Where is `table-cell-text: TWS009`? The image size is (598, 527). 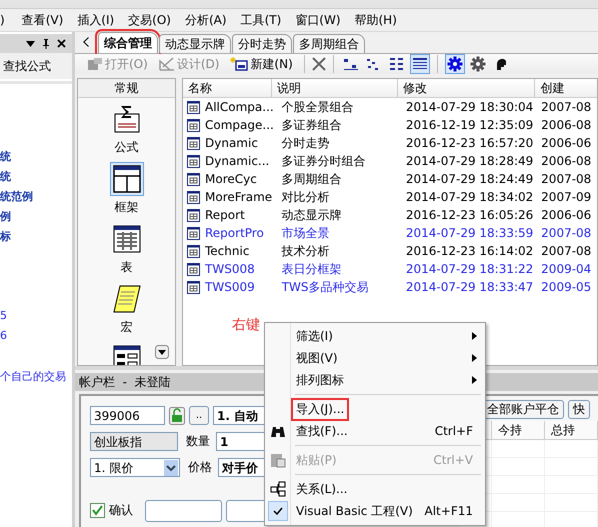 table-cell-text: TWS009 is located at coordinates (230, 287).